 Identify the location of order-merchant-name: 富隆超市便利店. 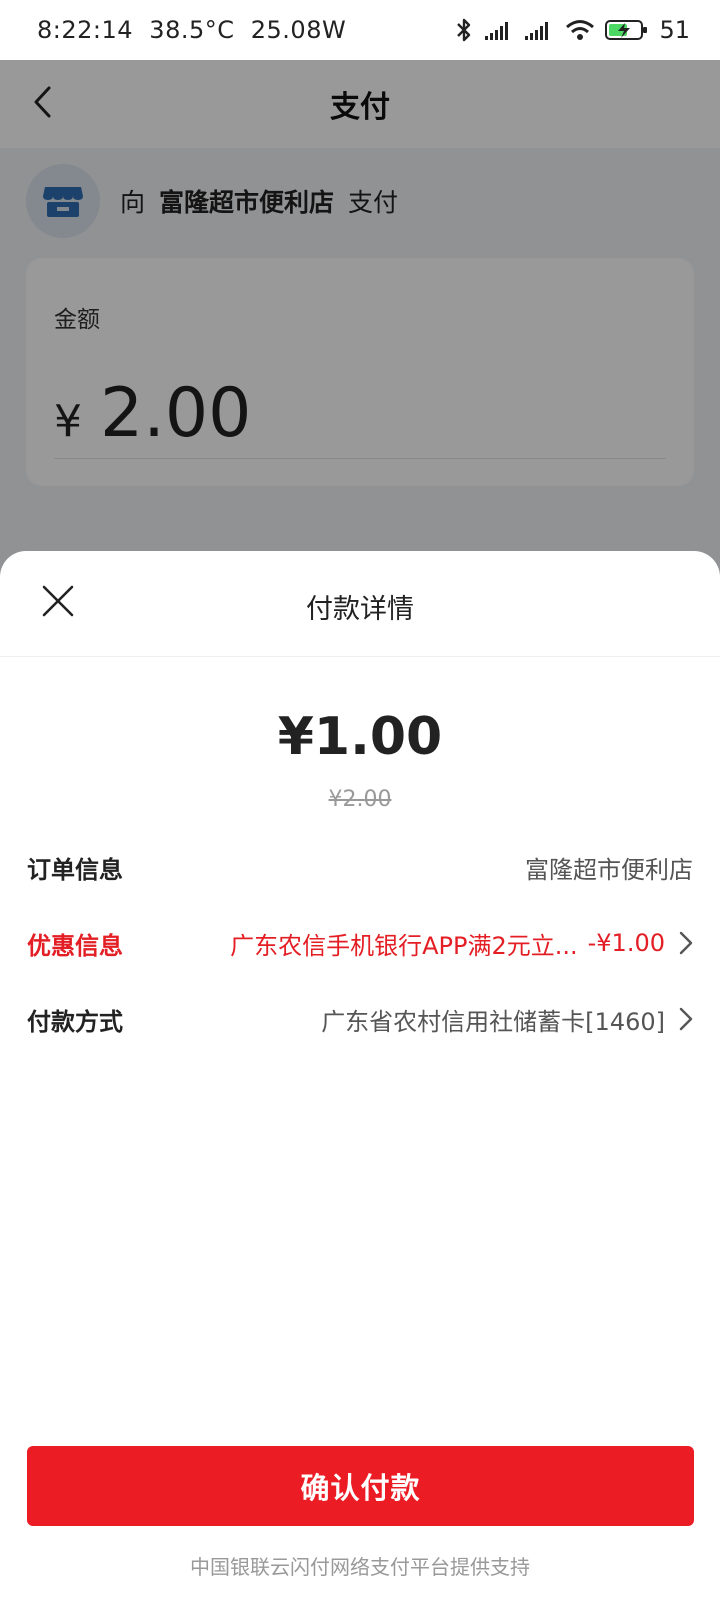
(609, 869).